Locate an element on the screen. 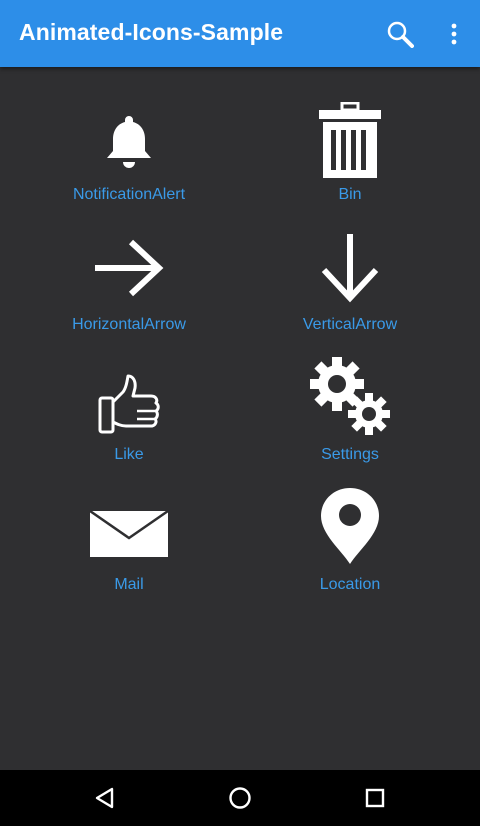 The height and width of the screenshot is (826, 480). item-label: Mail is located at coordinates (129, 584).